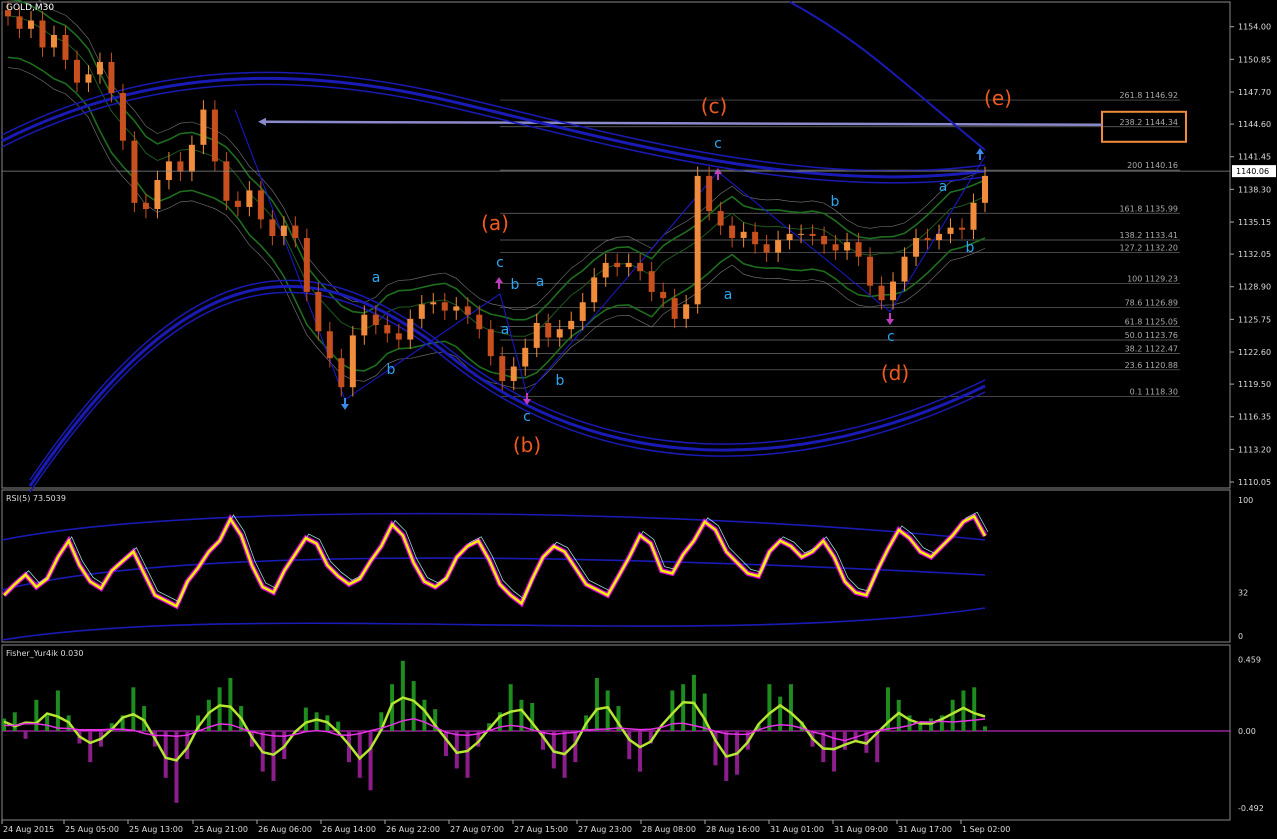 This screenshot has height=839, width=1277. What do you see at coordinates (1254, 482) in the screenshot?
I see `price-tick-label: 1110.05` at bounding box center [1254, 482].